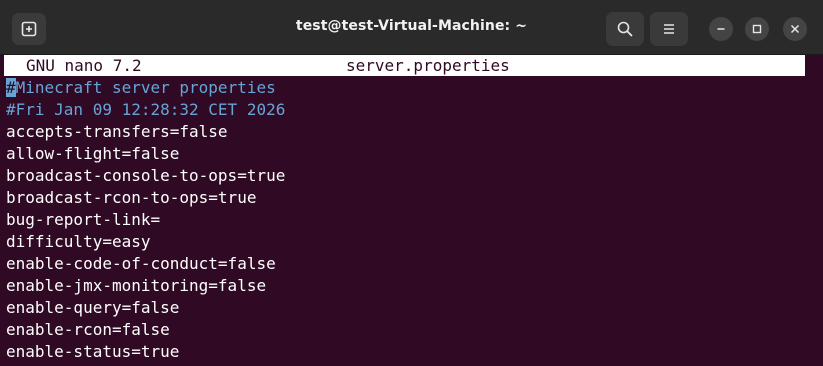 The image size is (823, 366). What do you see at coordinates (11, 87) in the screenshot?
I see `text-cursor: #` at bounding box center [11, 87].